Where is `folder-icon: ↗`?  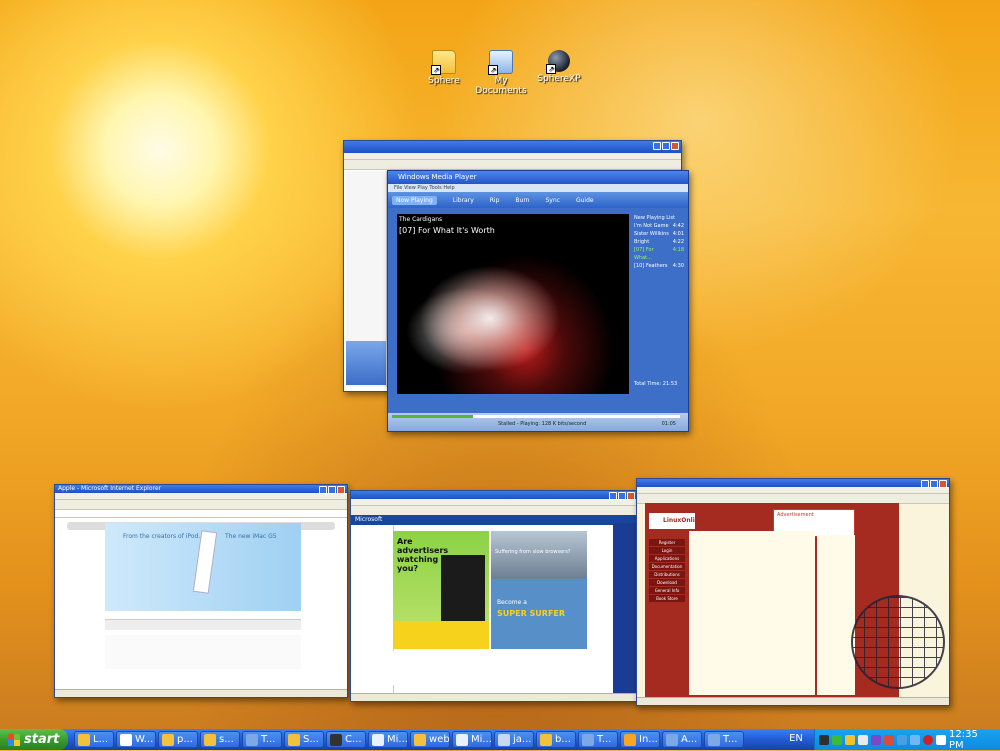
folder-icon: ↗ is located at coordinates (443, 62).